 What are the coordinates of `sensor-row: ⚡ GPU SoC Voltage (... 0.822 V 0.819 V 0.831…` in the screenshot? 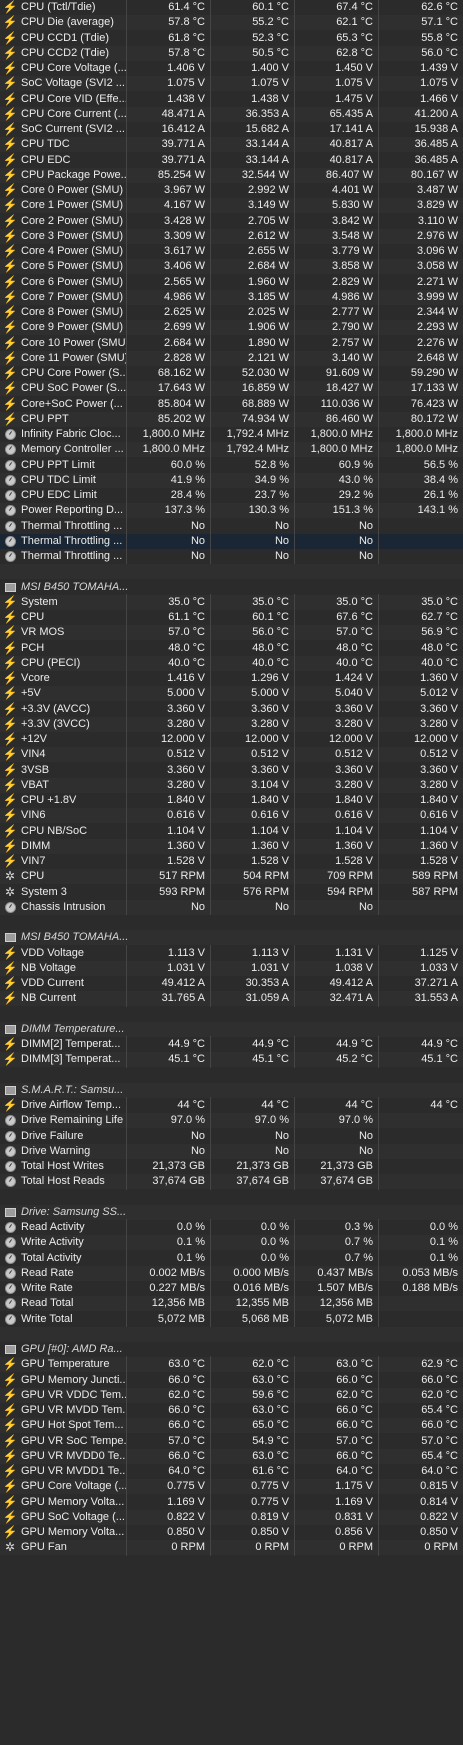 It's located at (231, 1517).